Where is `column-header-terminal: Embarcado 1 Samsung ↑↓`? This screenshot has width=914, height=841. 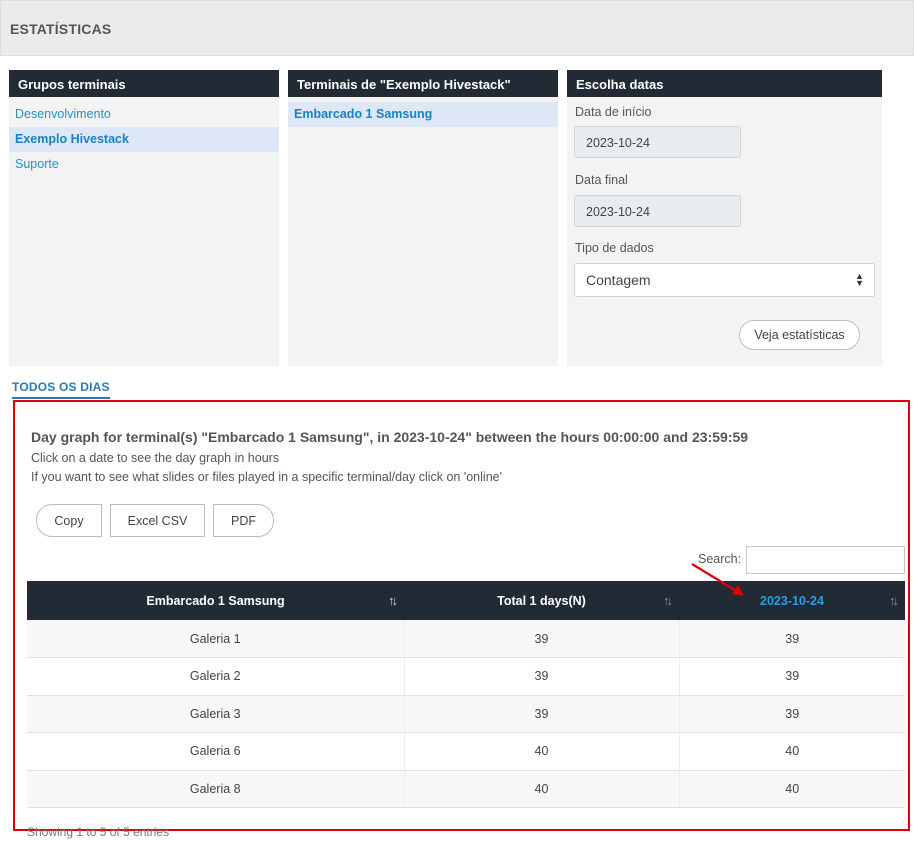
column-header-terminal: Embarcado 1 Samsung ↑↓ is located at coordinates (215, 600).